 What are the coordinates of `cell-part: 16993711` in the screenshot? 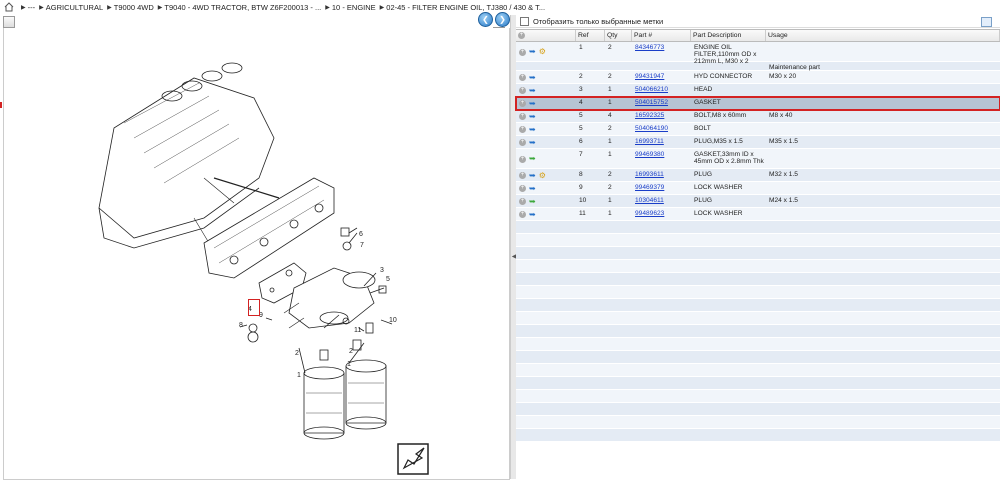 It's located at (661, 142).